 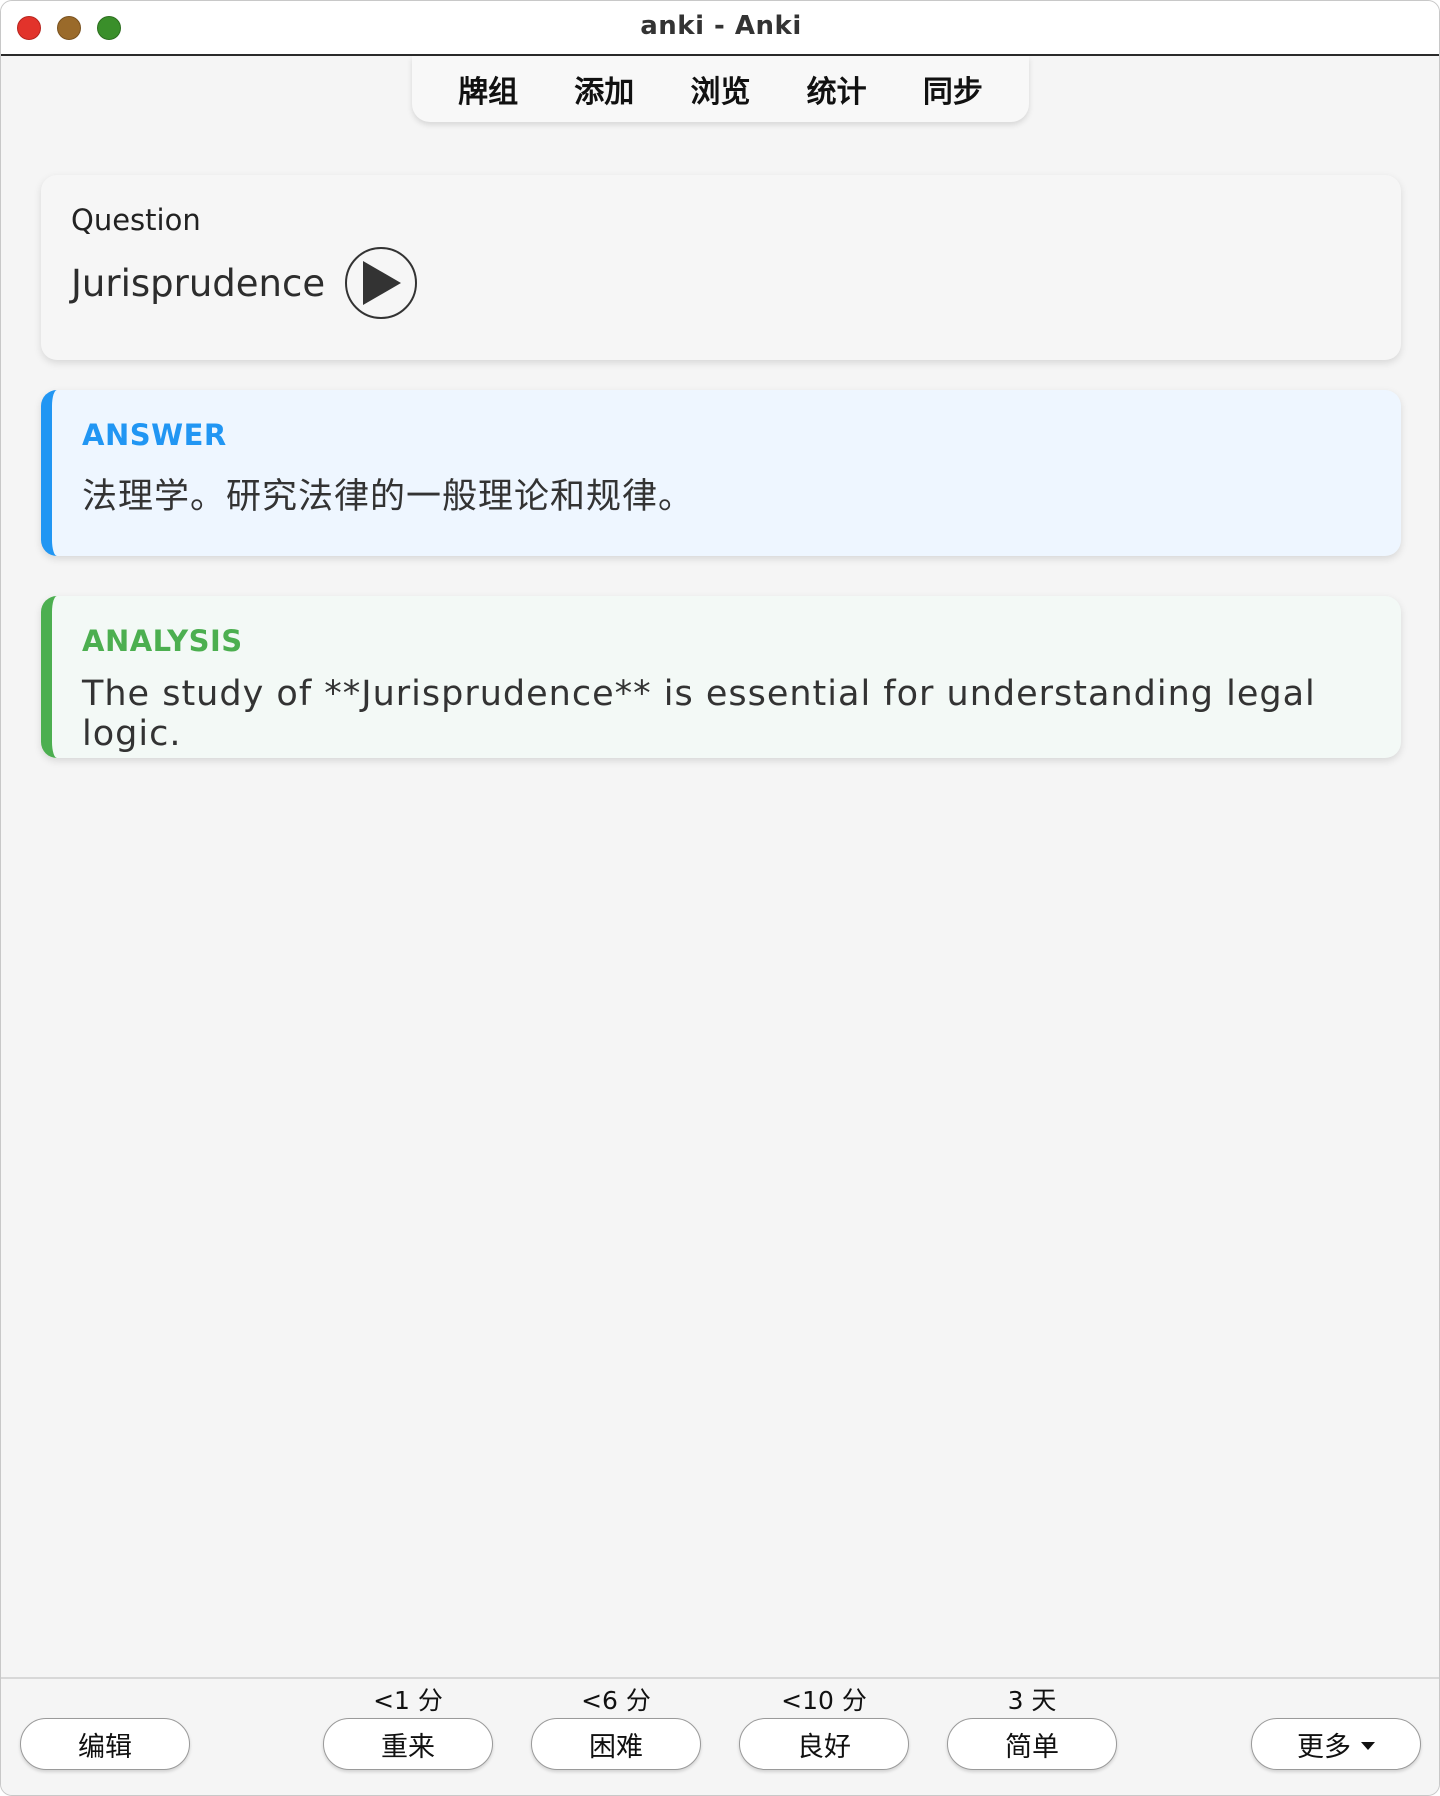 I want to click on more-label: 更多, so click(x=1324, y=1747).